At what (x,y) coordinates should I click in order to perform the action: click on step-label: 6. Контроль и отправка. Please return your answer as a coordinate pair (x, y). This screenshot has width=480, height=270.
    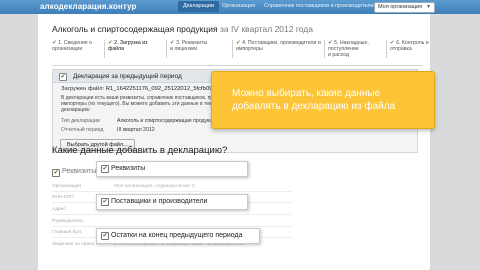
    Looking at the image, I should click on (409, 46).